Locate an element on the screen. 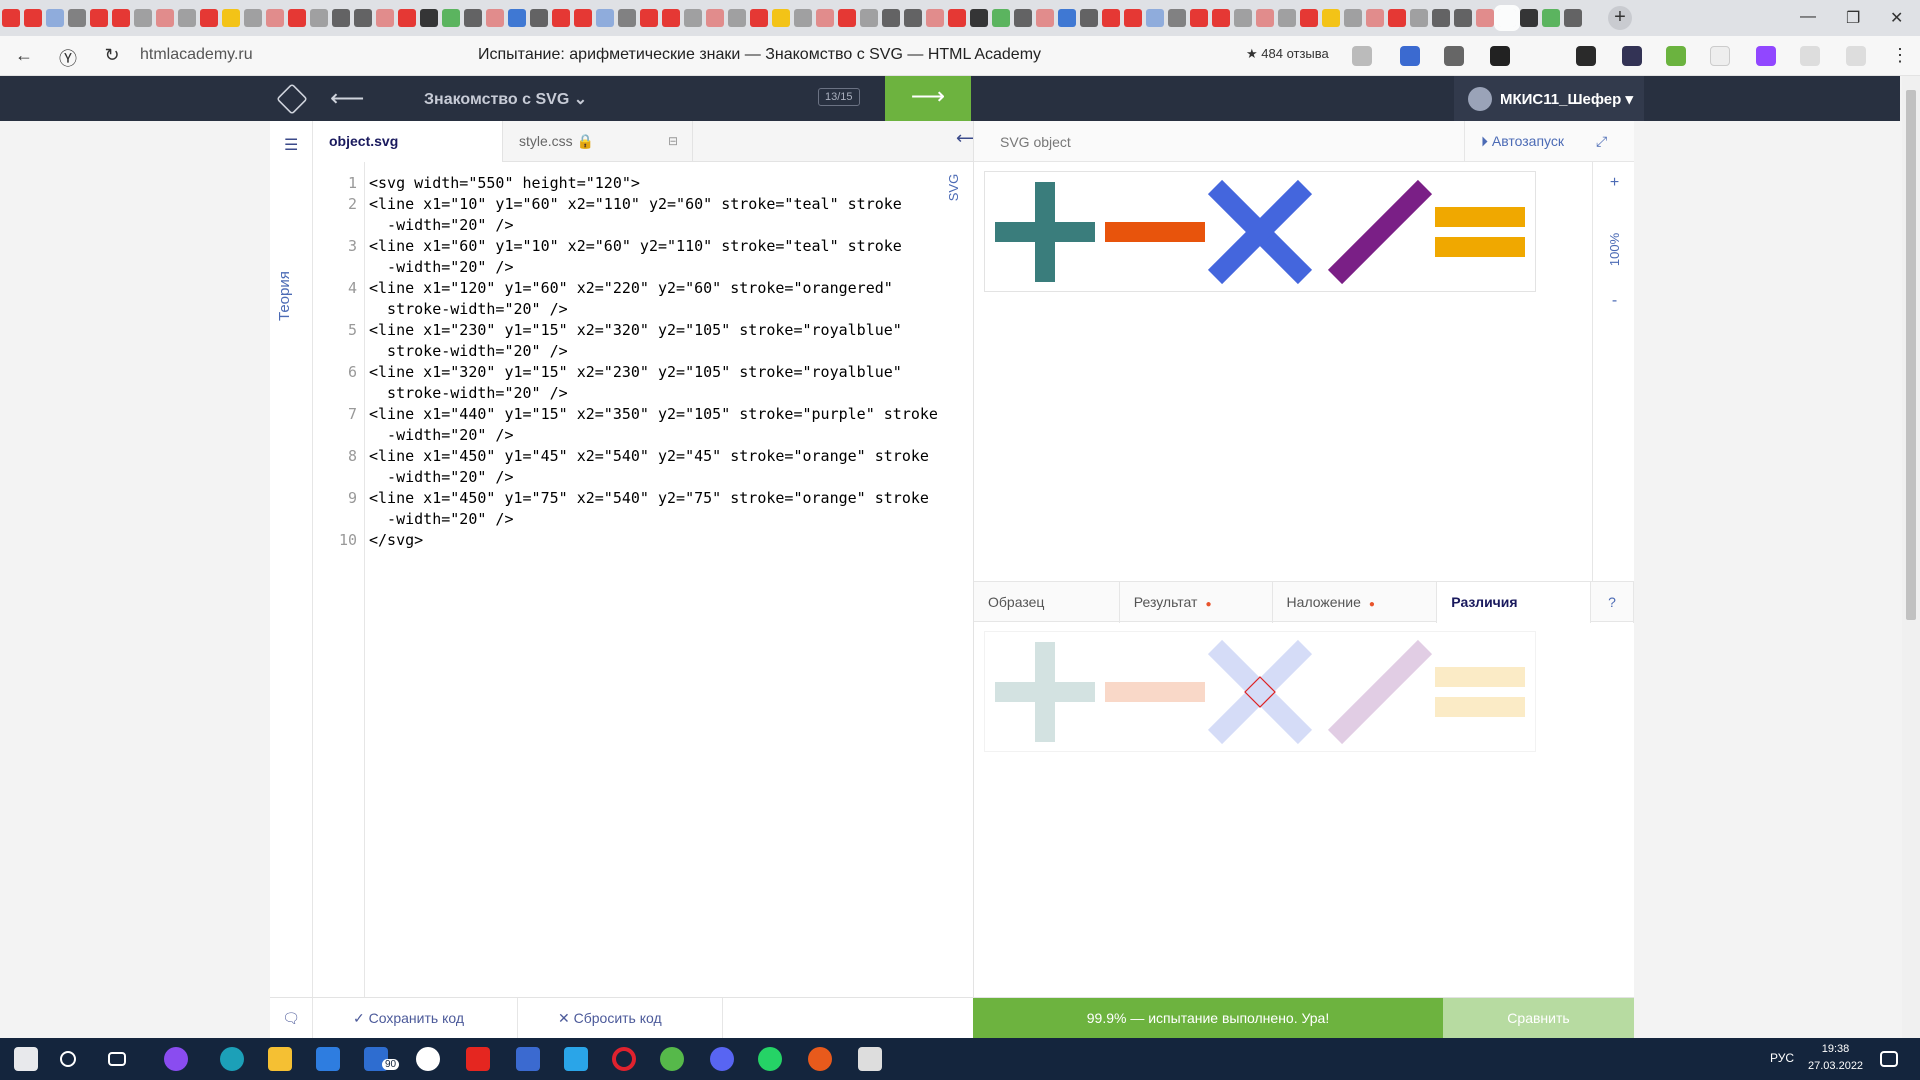 The image size is (1920, 1080). autorun-toggle: ⏵ Автозапуск is located at coordinates (1528, 141).